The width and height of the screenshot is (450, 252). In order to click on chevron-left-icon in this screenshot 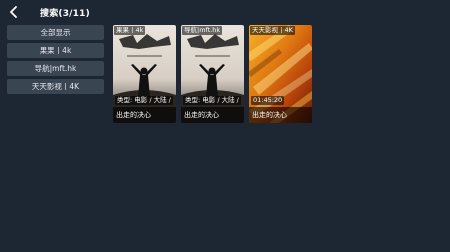, I will do `click(13, 12)`.